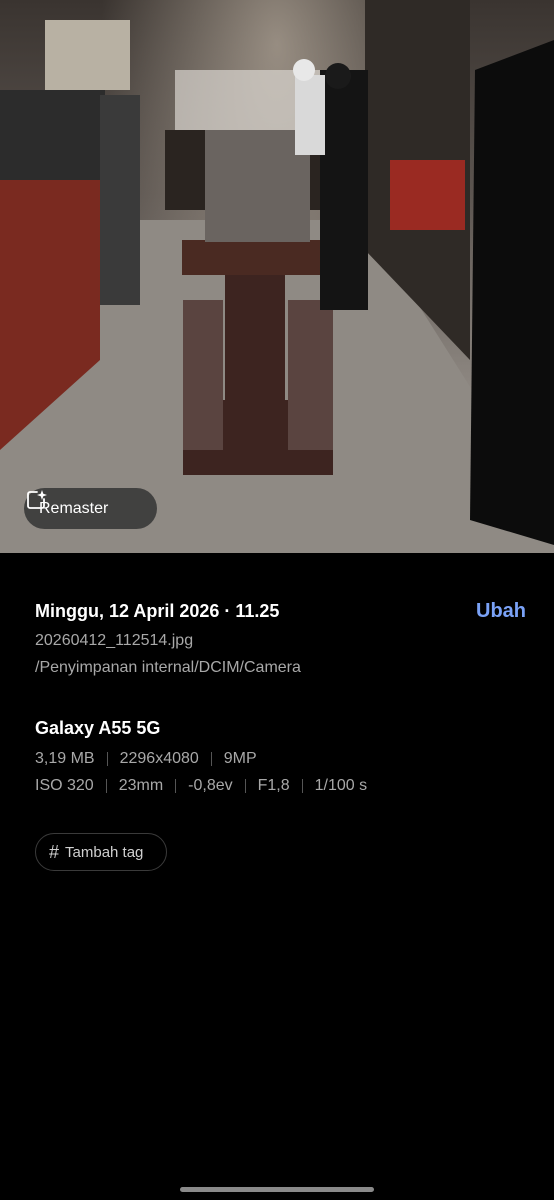 This screenshot has height=1200, width=554. I want to click on focal-length: 23mm, so click(141, 785).